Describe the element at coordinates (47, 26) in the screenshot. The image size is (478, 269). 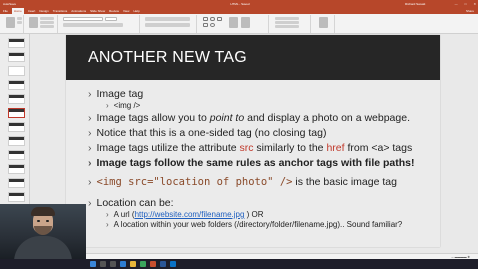
I see `section-button` at that location.